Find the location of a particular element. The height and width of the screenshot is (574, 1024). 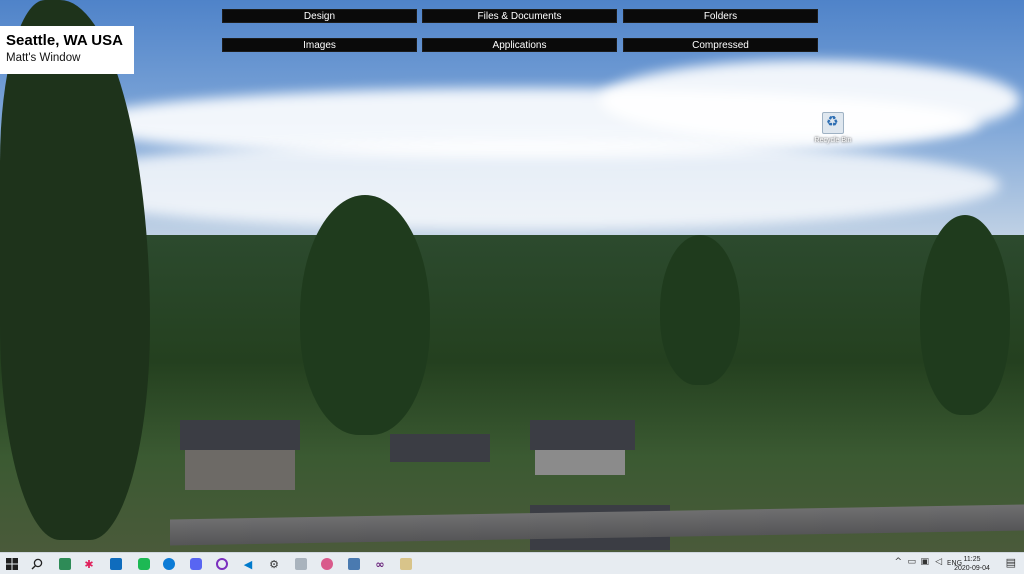

circle-app-icon is located at coordinates (222, 564).